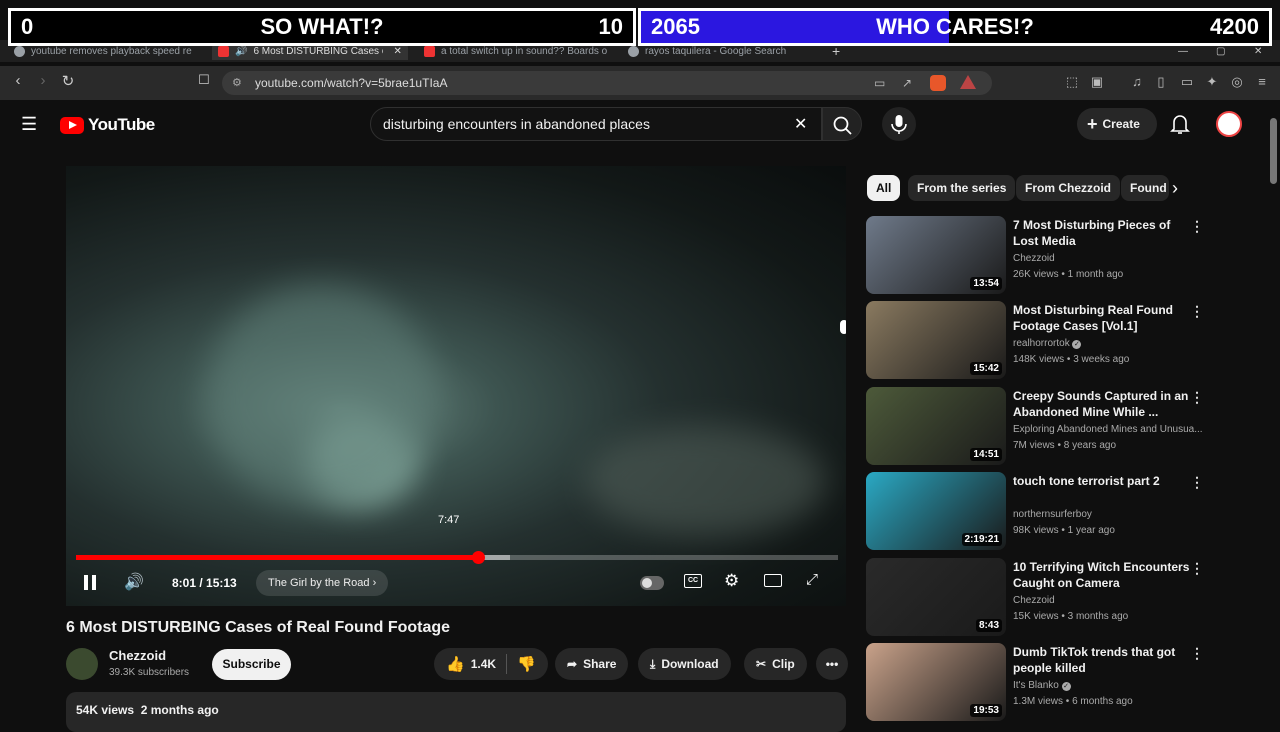 This screenshot has height=732, width=1280. What do you see at coordinates (842, 124) in the screenshot?
I see `search-button` at bounding box center [842, 124].